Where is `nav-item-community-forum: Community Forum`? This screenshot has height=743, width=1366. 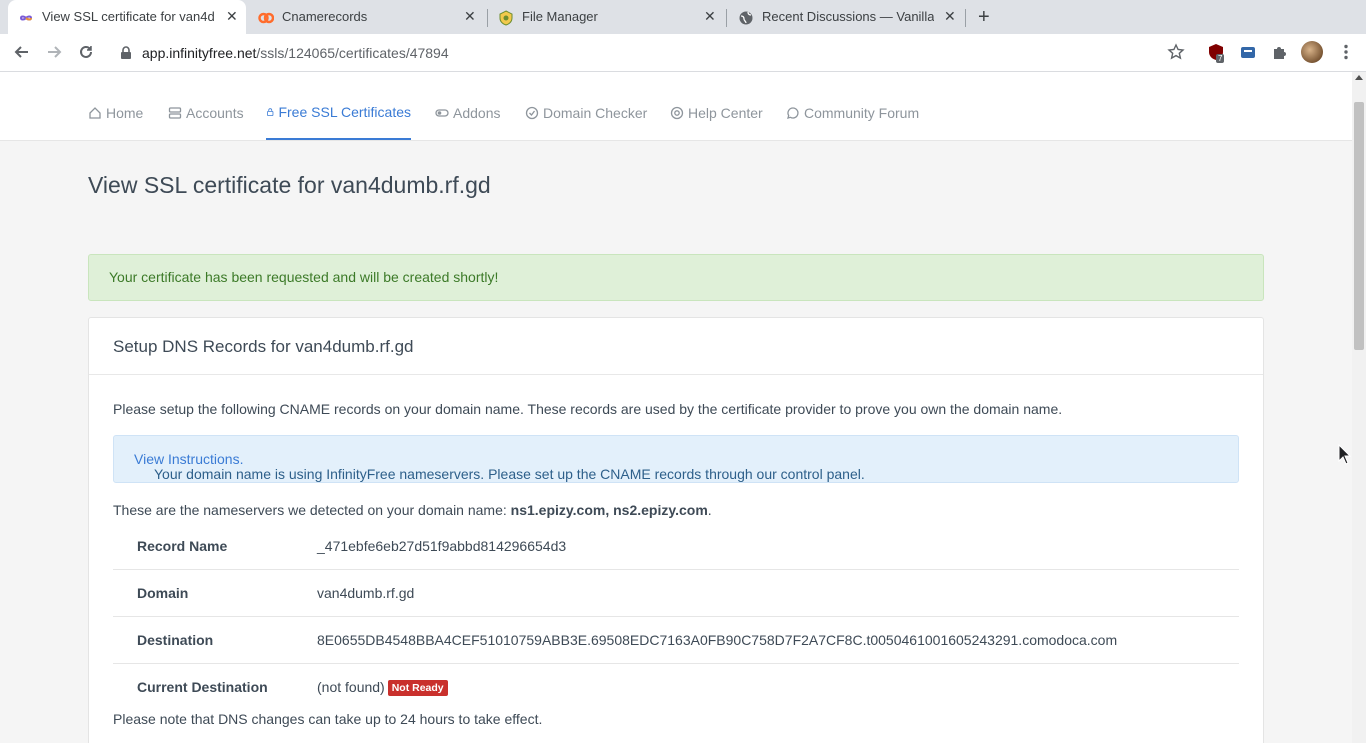 nav-item-community-forum: Community Forum is located at coordinates (852, 112).